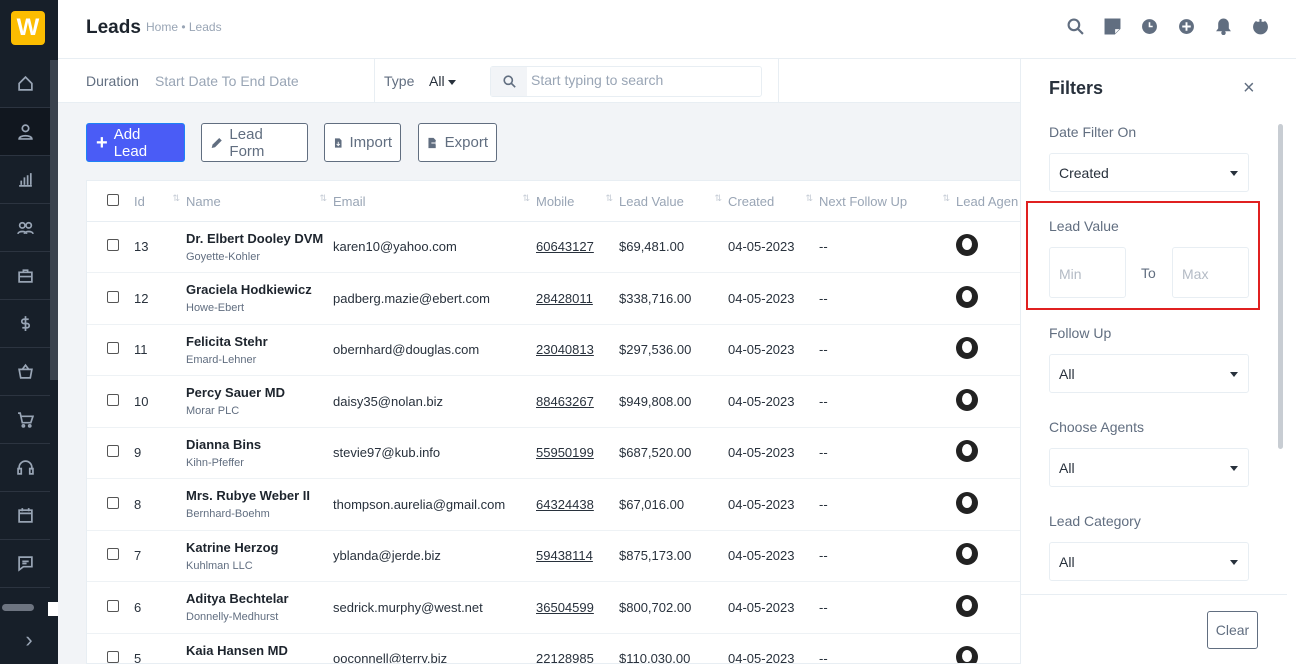  I want to click on plus-circle-icon, so click(1186, 26).